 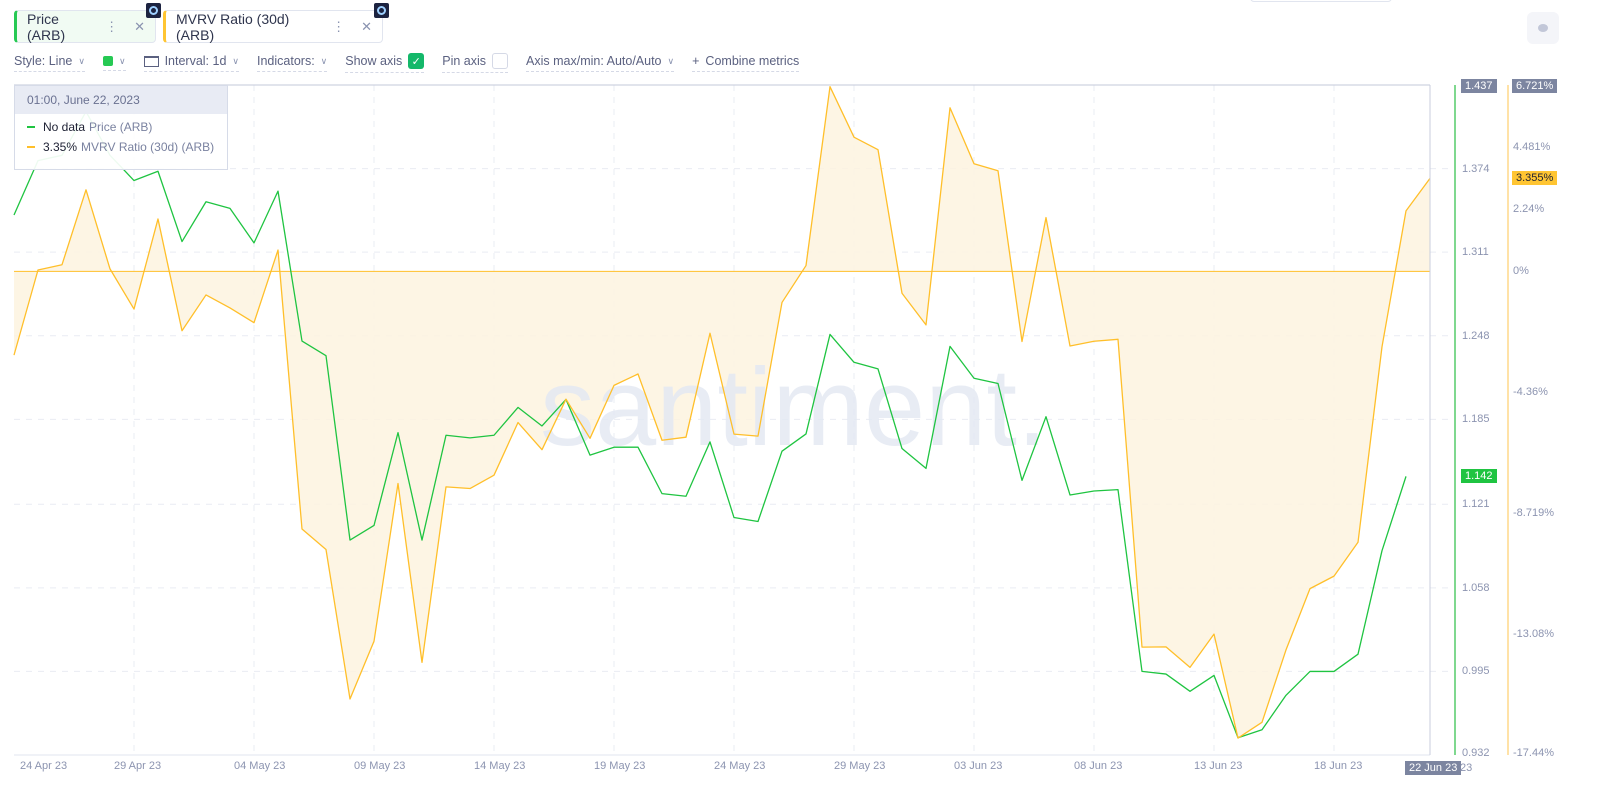 I want to click on price-axis-tick: 0.932, so click(x=1476, y=753).